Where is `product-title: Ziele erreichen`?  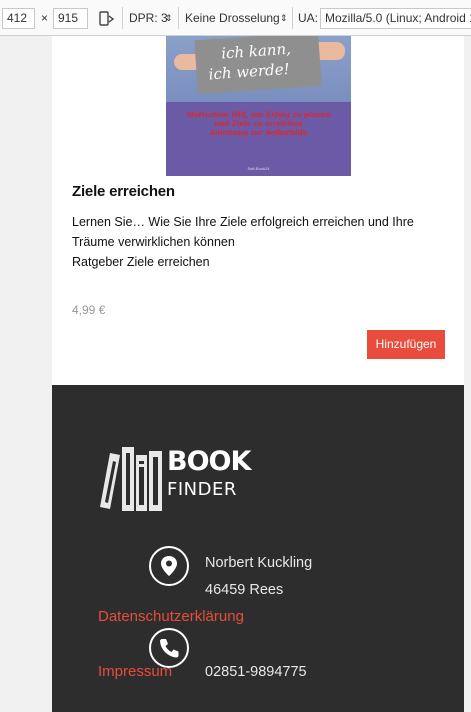
product-title: Ziele erreichen is located at coordinates (123, 191).